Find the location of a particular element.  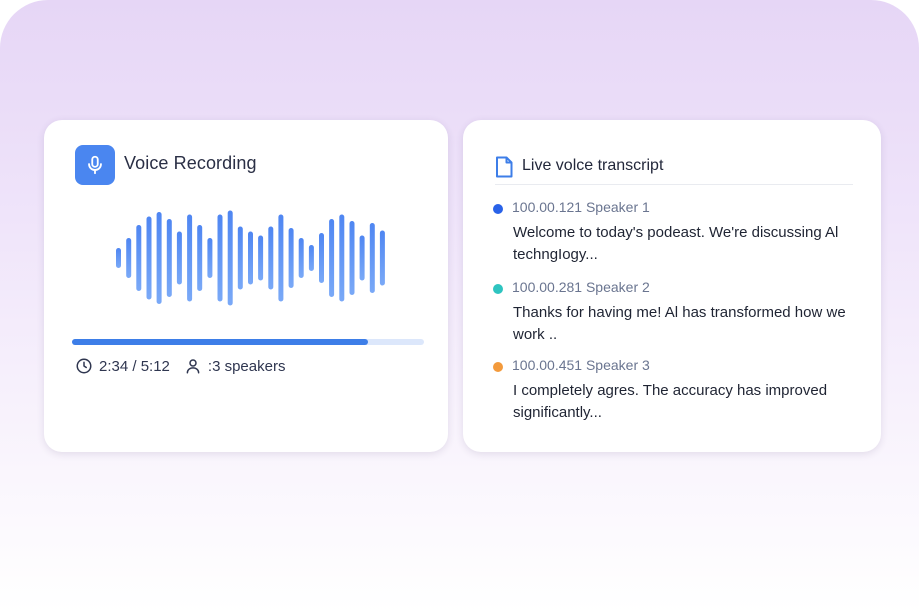

playback-progress-bar is located at coordinates (248, 342).